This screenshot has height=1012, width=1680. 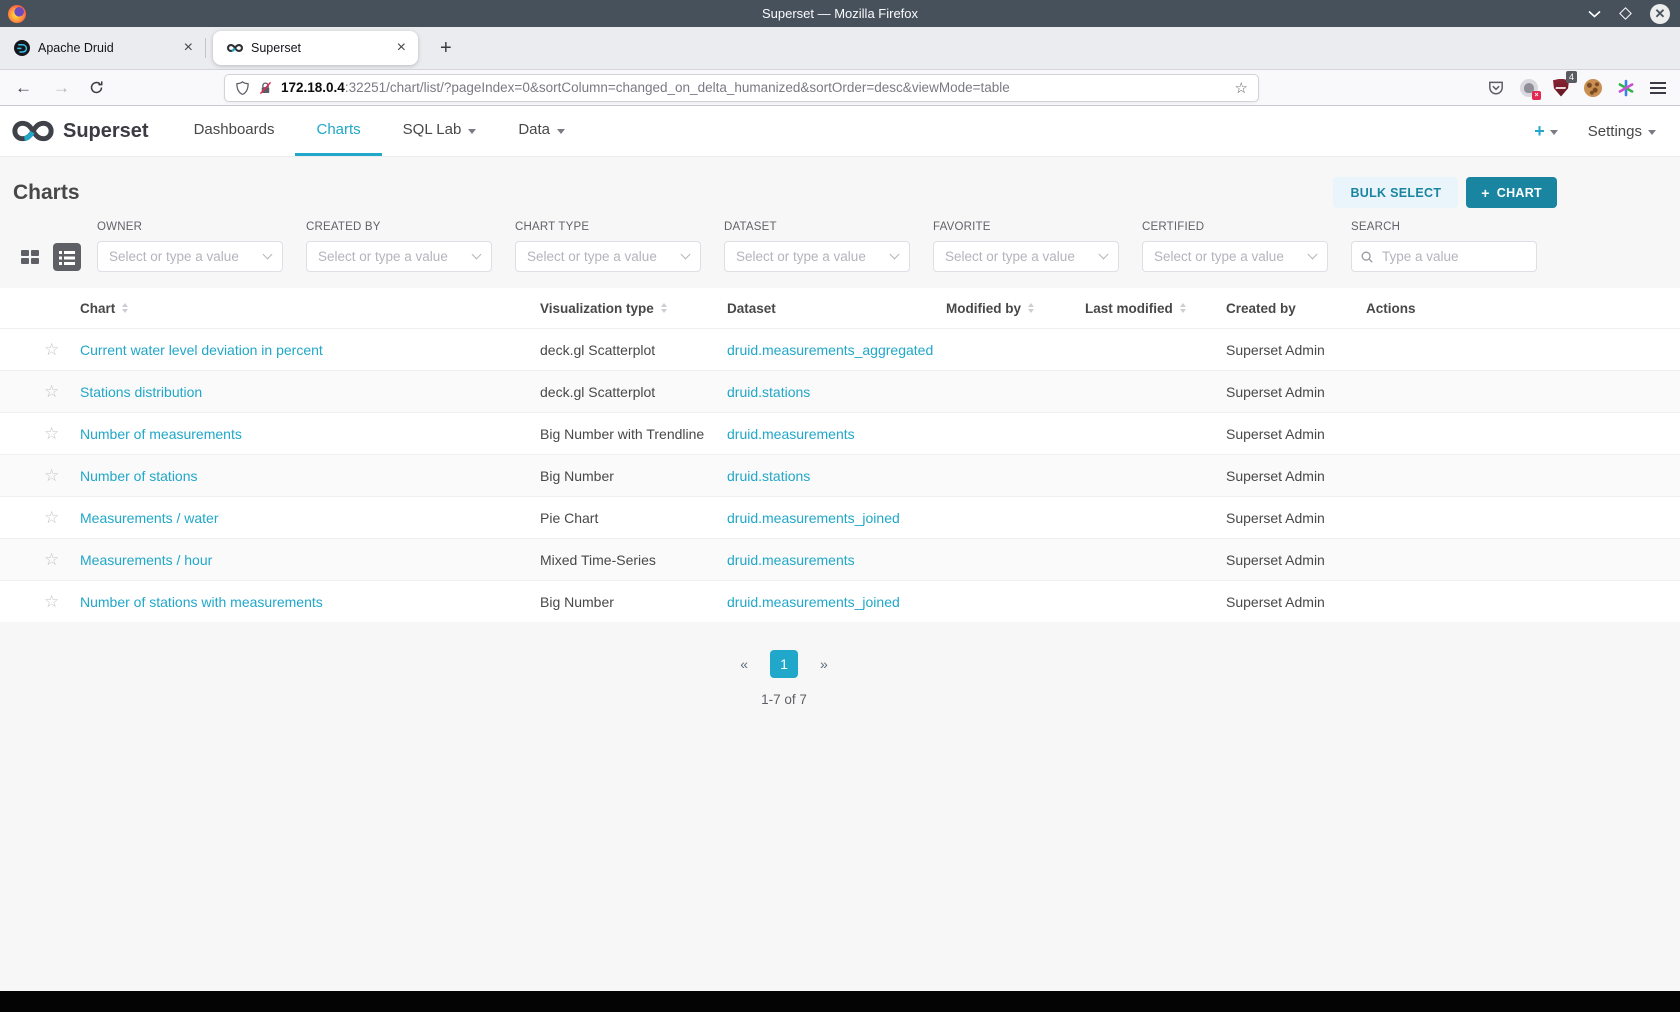 I want to click on chart-link: Measurements / hour, so click(x=146, y=560).